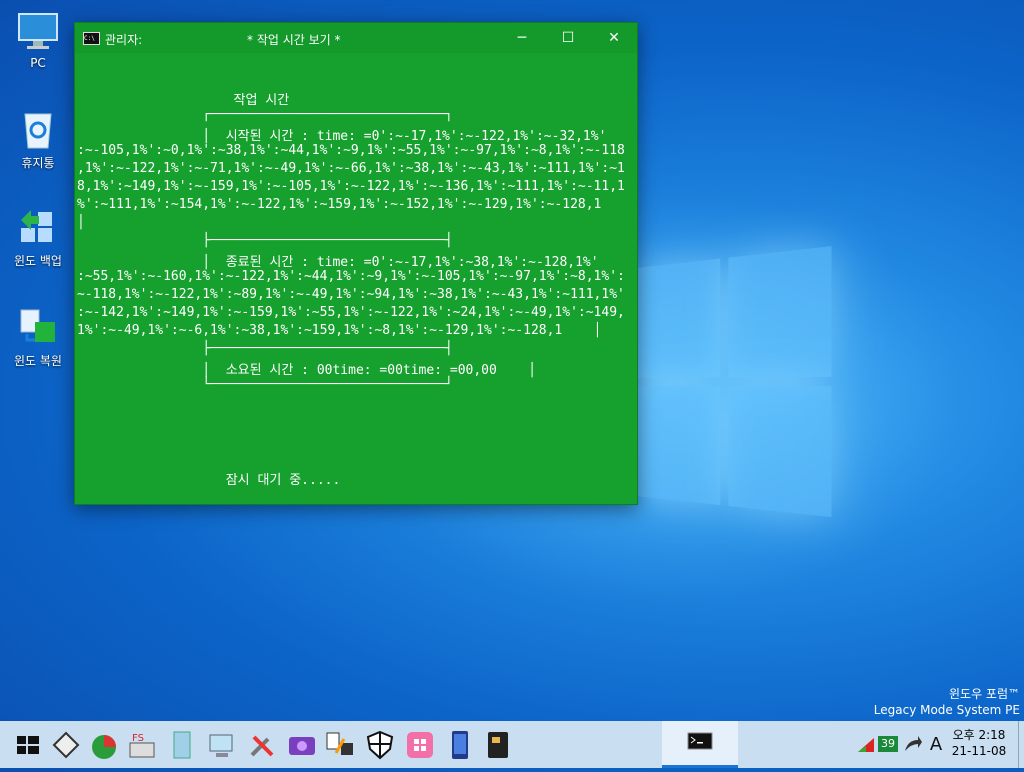 This screenshot has height=772, width=1024. What do you see at coordinates (340, 745) in the screenshot?
I see `taskbar-app-transfer-icon` at bounding box center [340, 745].